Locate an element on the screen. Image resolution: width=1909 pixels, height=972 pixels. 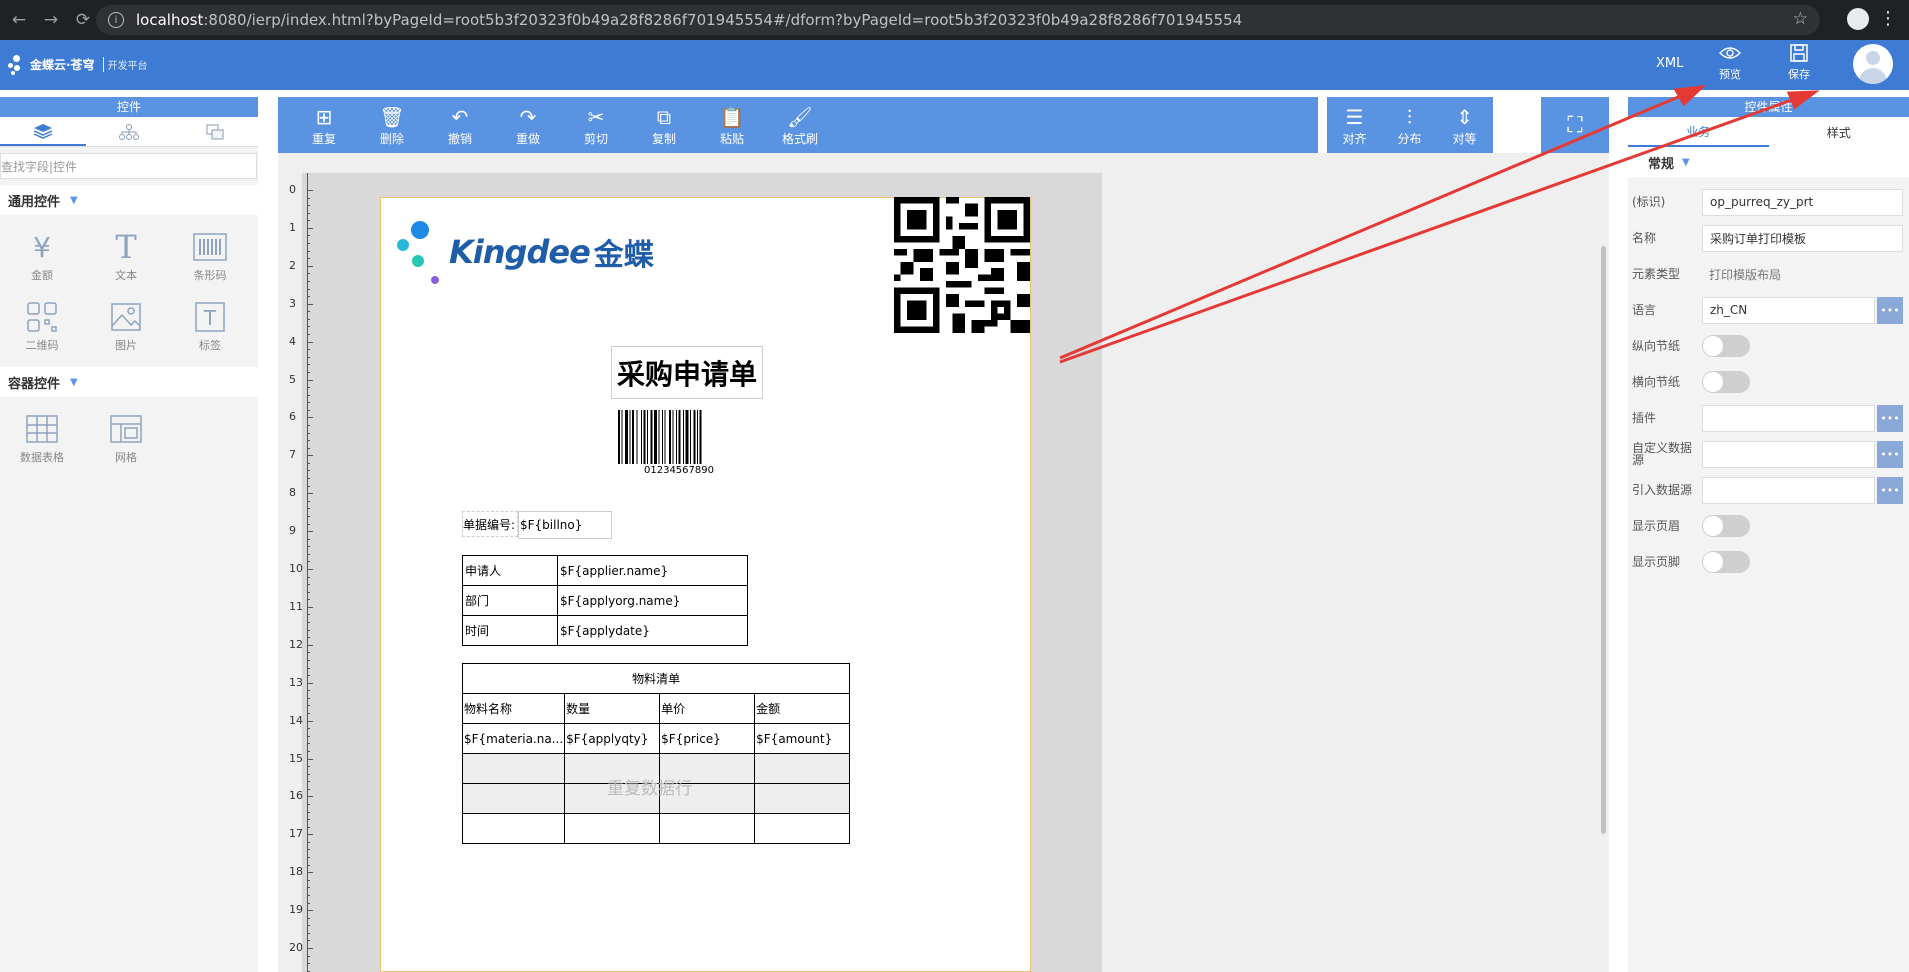
billno-label: 单据编号: is located at coordinates (490, 524).